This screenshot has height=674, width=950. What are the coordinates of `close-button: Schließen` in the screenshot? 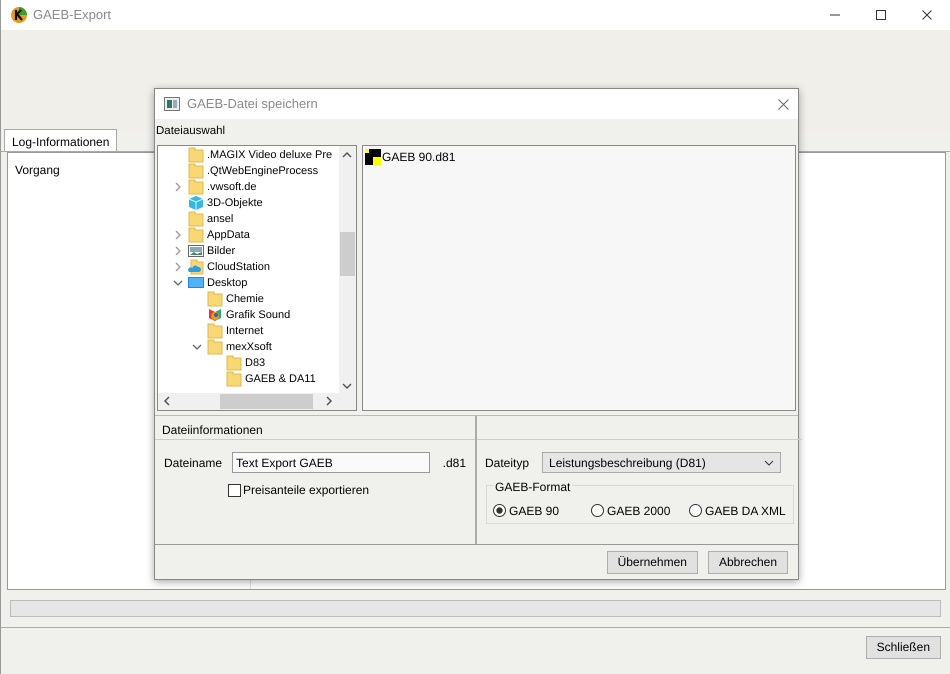 It's located at (903, 647).